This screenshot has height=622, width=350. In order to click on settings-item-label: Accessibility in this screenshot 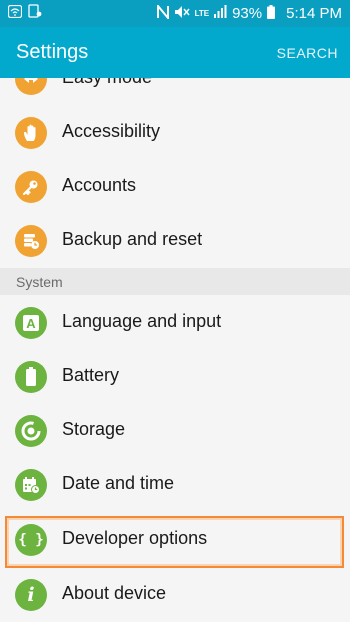, I will do `click(111, 131)`.